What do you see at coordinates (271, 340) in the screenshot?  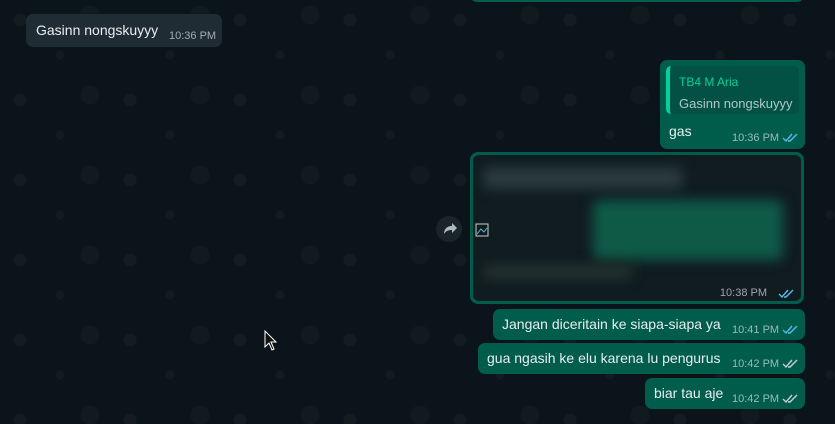 I see `mouse-pointer-icon` at bounding box center [271, 340].